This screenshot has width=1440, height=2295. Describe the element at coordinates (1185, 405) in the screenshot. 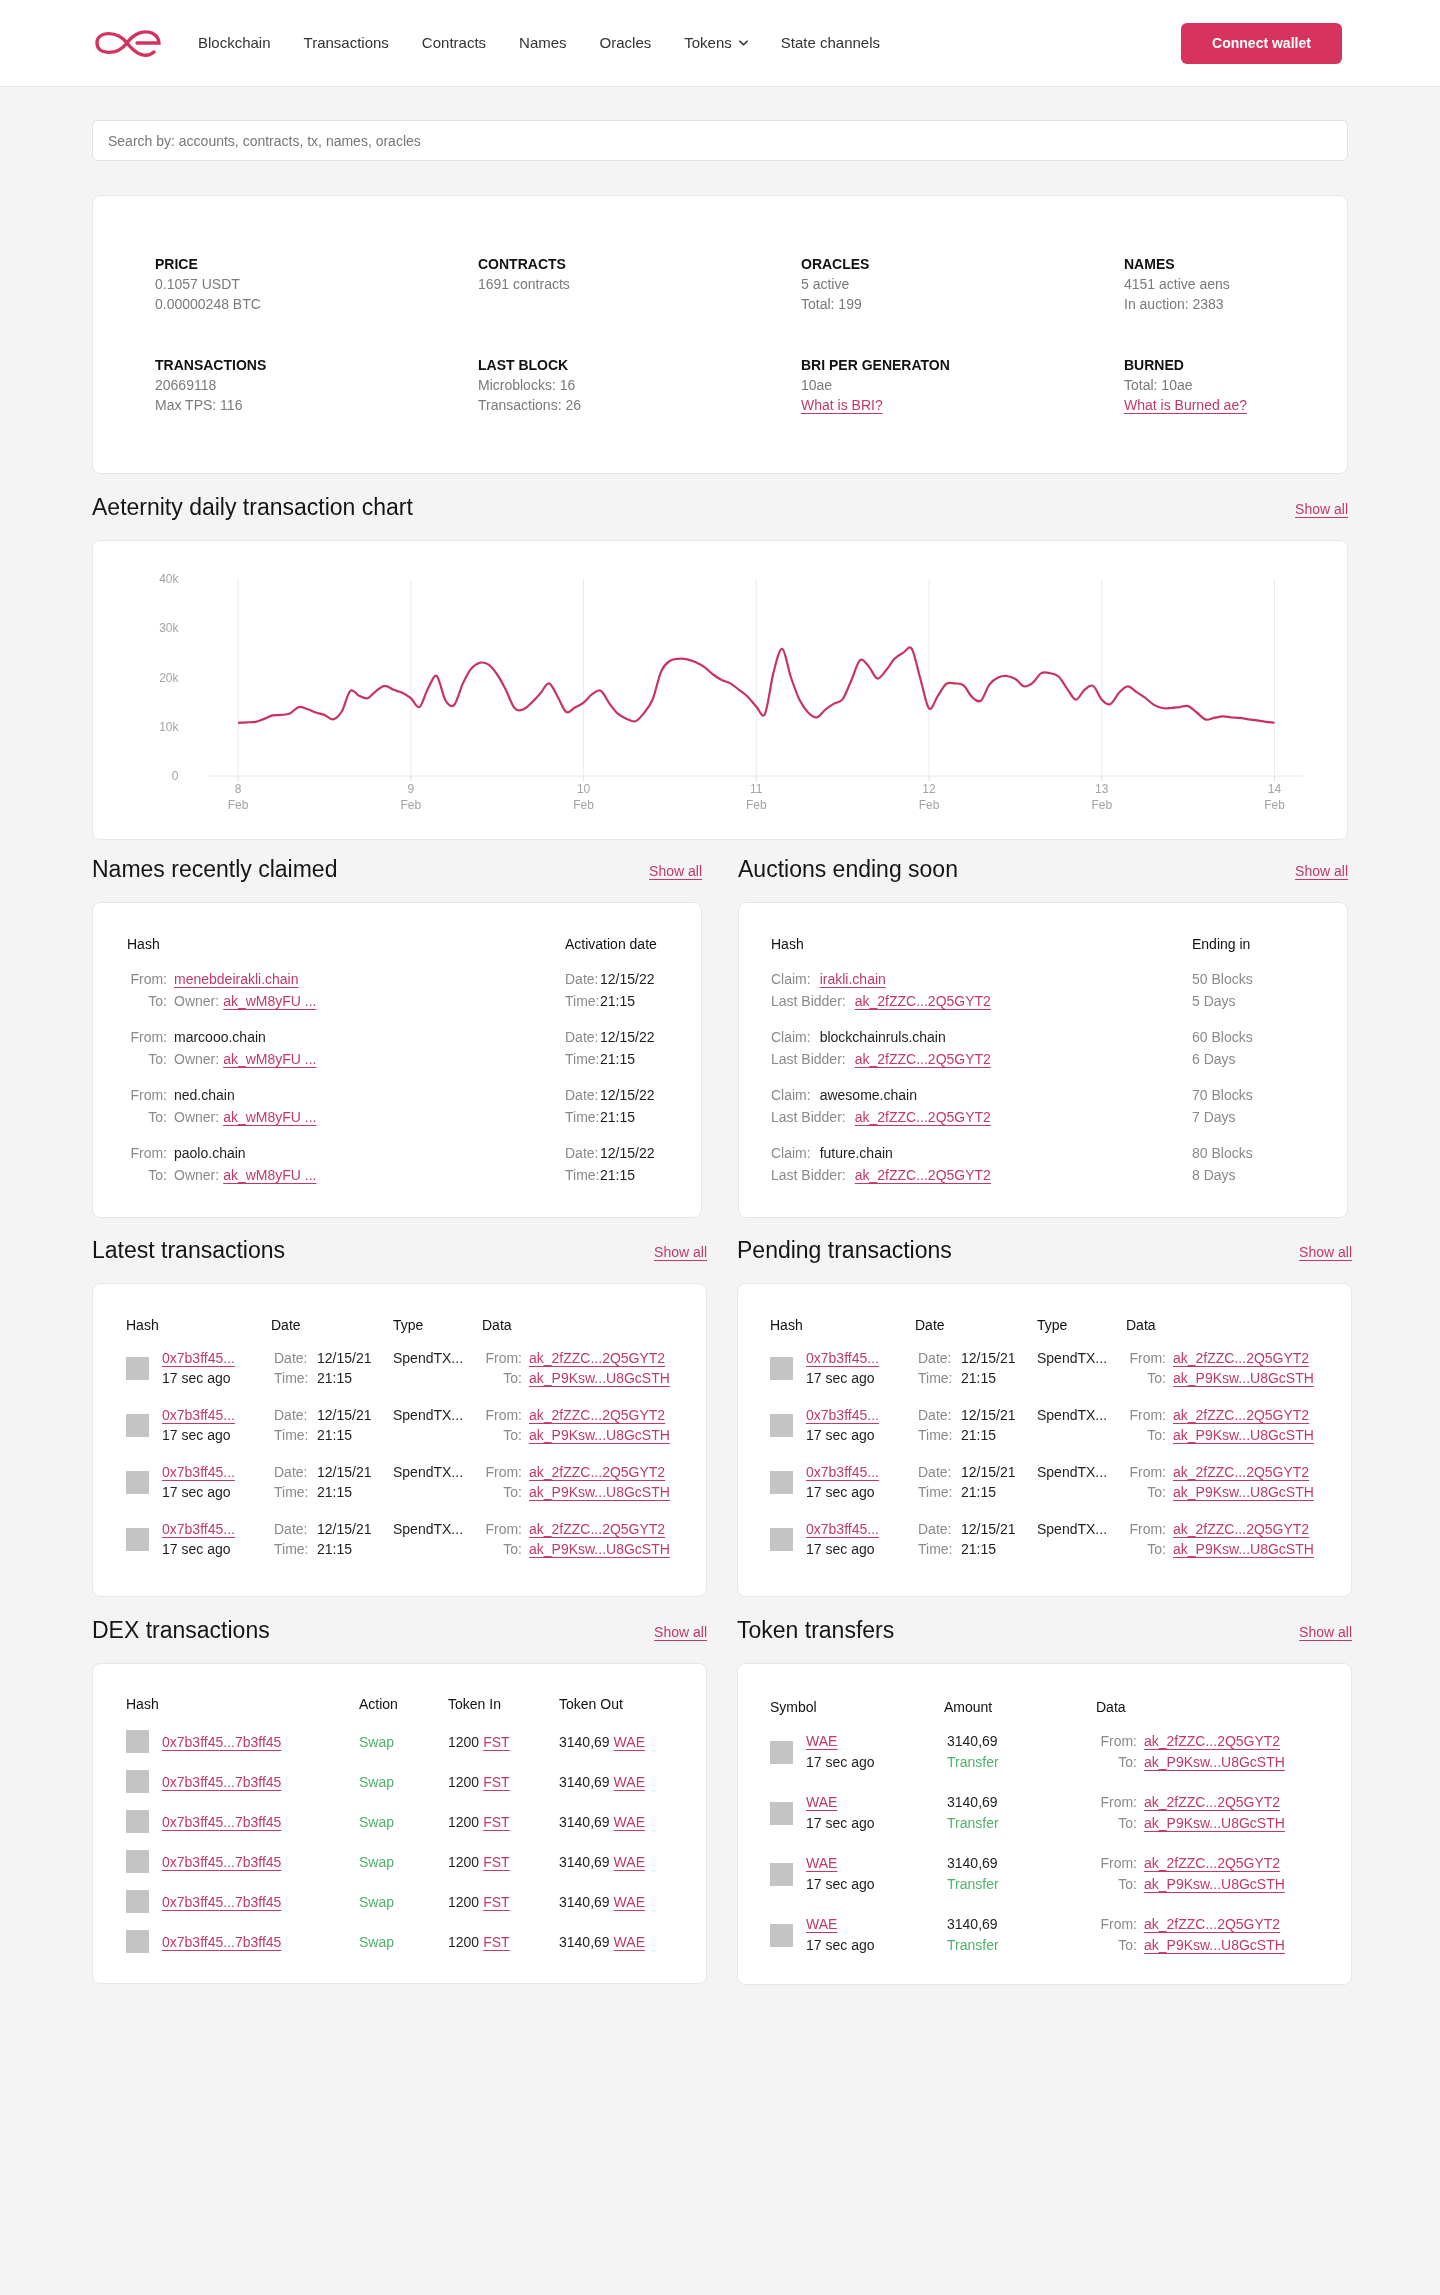

I see `info-link: What is Burned ae?` at that location.